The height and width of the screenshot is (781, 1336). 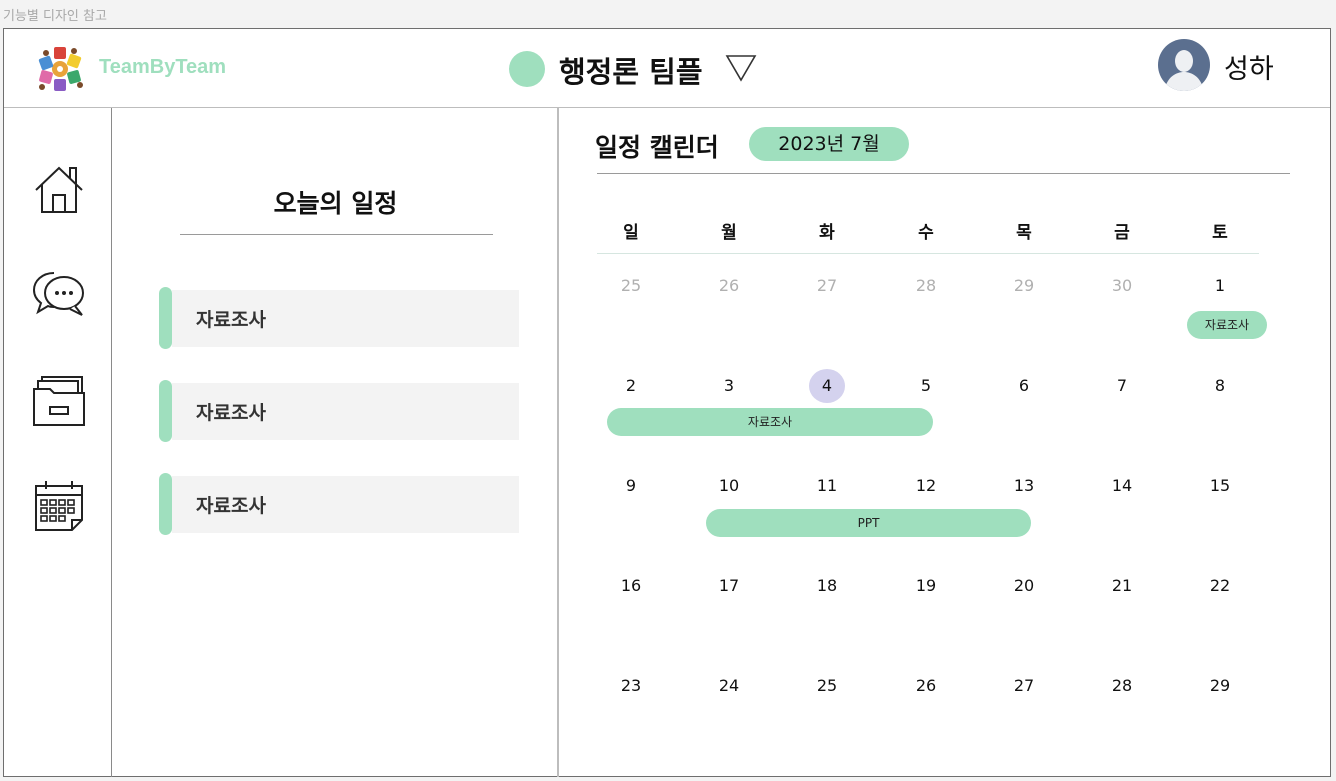 What do you see at coordinates (729, 685) in the screenshot?
I see `calendar-day: 24` at bounding box center [729, 685].